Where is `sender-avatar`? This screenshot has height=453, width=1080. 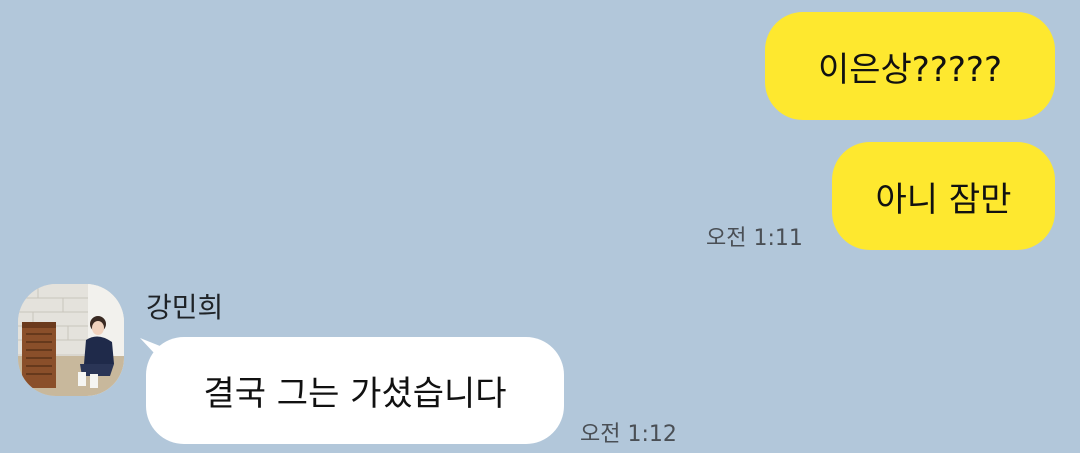
sender-avatar is located at coordinates (71, 340).